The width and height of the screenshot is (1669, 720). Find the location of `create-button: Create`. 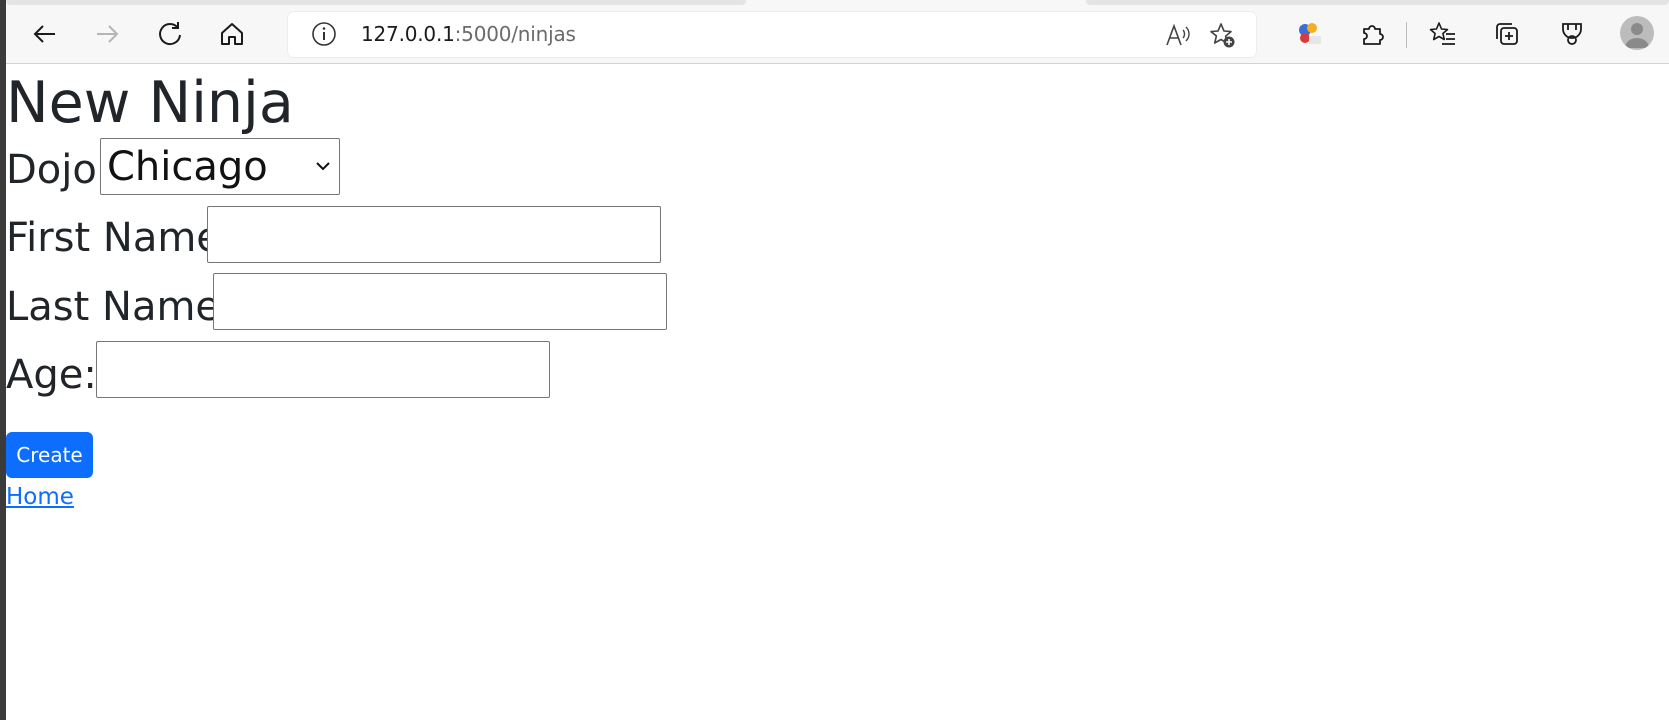

create-button: Create is located at coordinates (49, 455).